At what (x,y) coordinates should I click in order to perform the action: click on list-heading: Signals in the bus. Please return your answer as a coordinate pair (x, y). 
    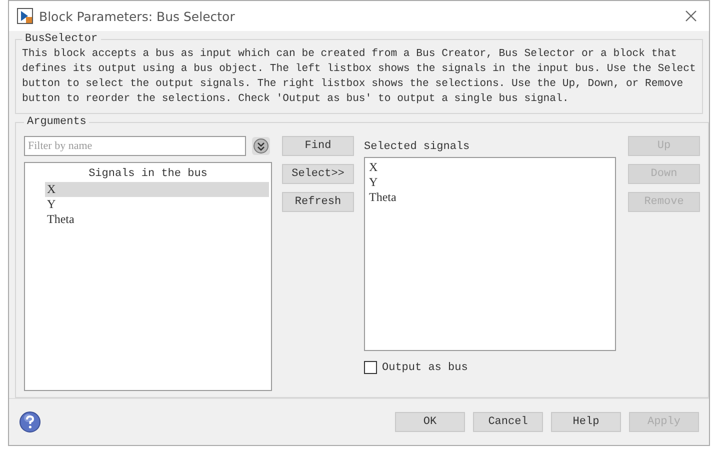
    Looking at the image, I should click on (148, 174).